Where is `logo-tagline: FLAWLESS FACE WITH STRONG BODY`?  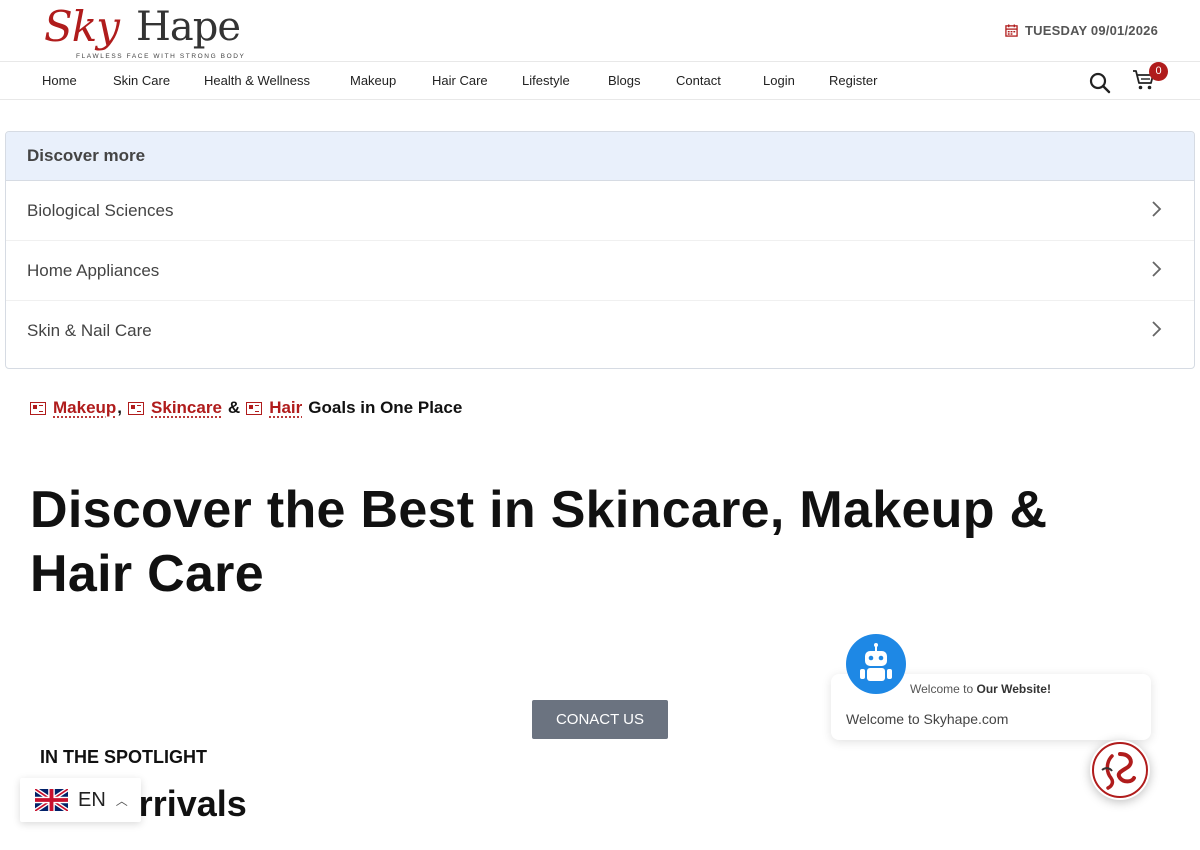
logo-tagline: FLAWLESS FACE WITH STRONG BODY is located at coordinates (161, 56).